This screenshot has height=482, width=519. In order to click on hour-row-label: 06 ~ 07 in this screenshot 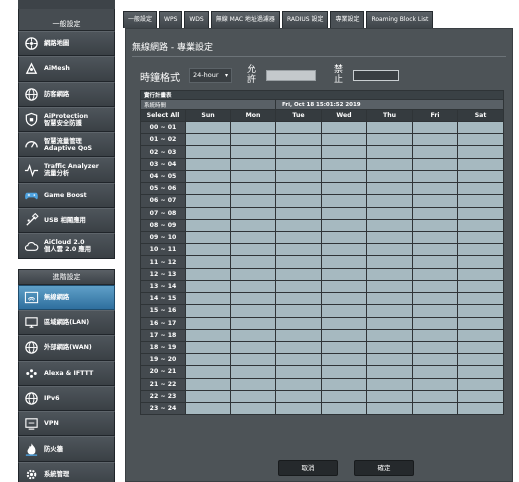, I will do `click(163, 201)`.